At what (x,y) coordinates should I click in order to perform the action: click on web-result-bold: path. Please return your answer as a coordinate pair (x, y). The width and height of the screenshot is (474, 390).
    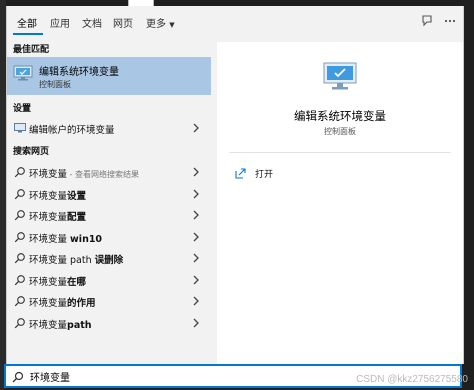
    Looking at the image, I should click on (79, 325).